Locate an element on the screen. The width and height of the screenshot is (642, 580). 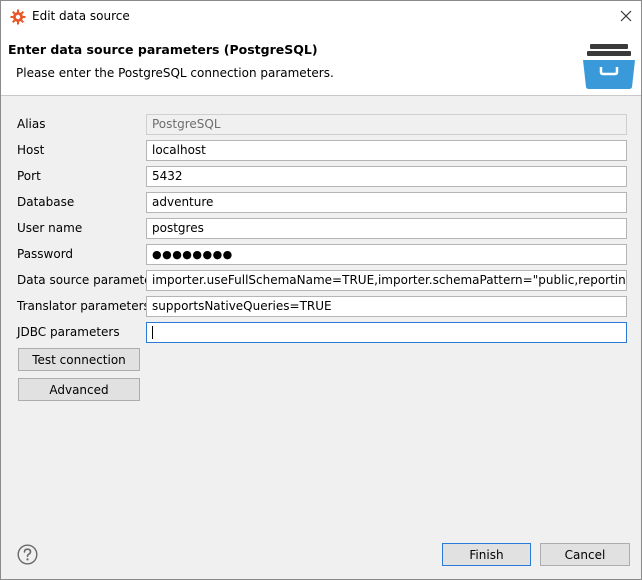
database-field: adventure is located at coordinates (386, 202).